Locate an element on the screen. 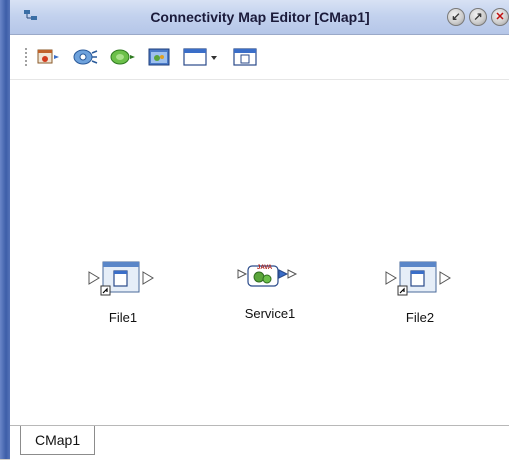  add-service-button is located at coordinates (159, 57).